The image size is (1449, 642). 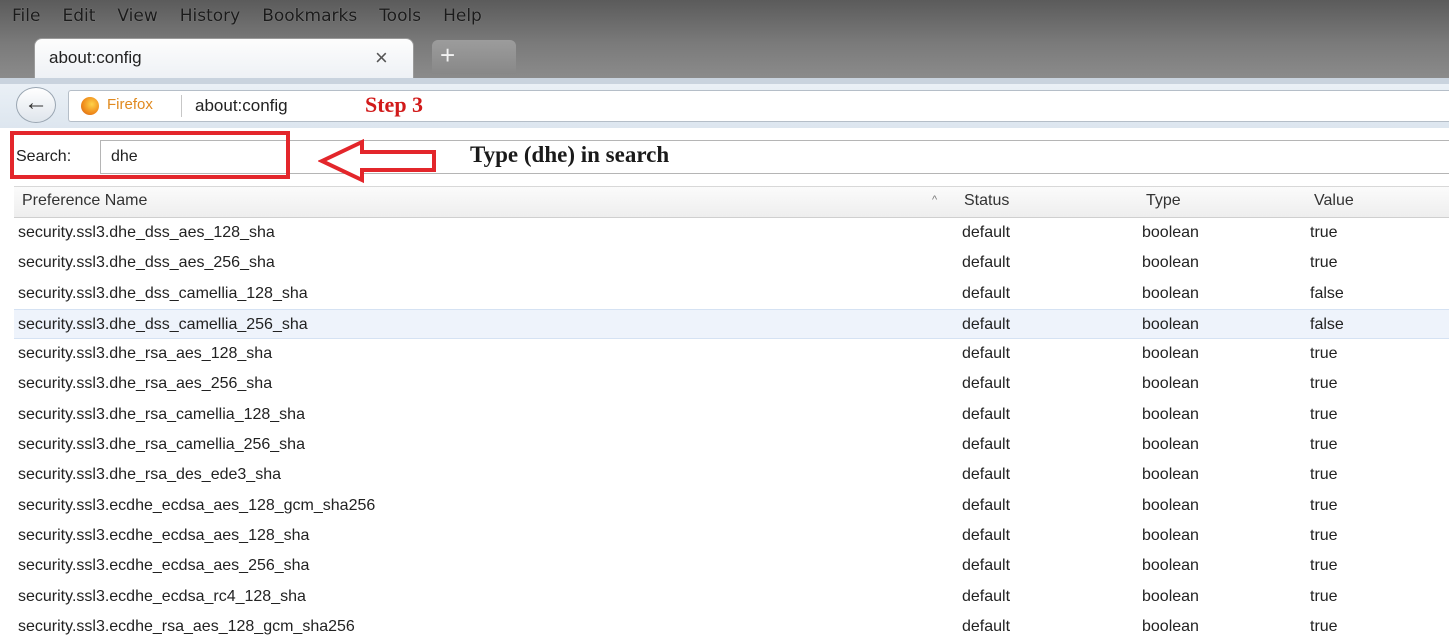 I want to click on url-bar: Firefox about:config Step 3, so click(x=758, y=106).